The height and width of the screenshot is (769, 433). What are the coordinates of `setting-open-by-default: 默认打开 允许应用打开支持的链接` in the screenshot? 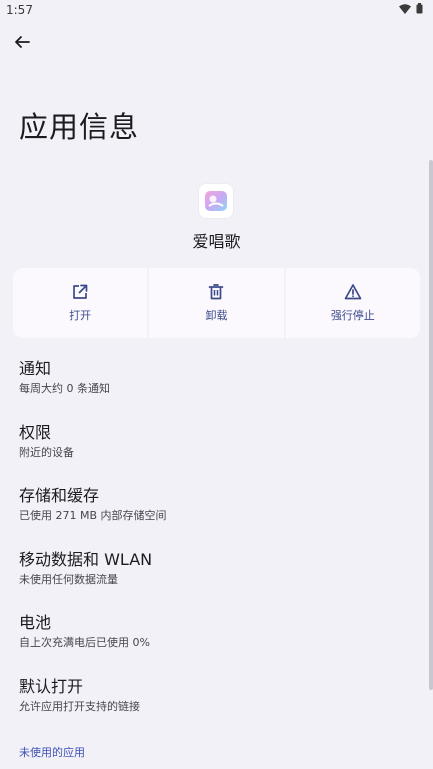 It's located at (210, 702).